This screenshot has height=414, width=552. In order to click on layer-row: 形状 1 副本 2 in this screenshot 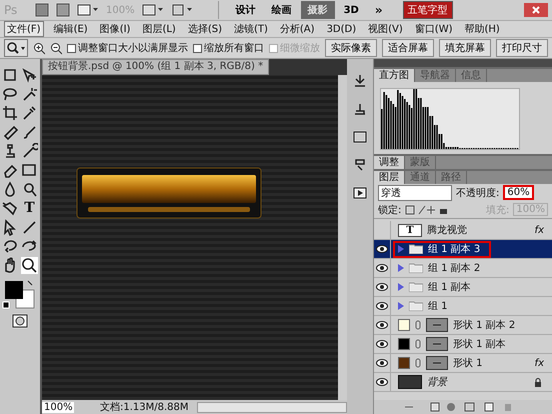, I will do `click(463, 325)`.